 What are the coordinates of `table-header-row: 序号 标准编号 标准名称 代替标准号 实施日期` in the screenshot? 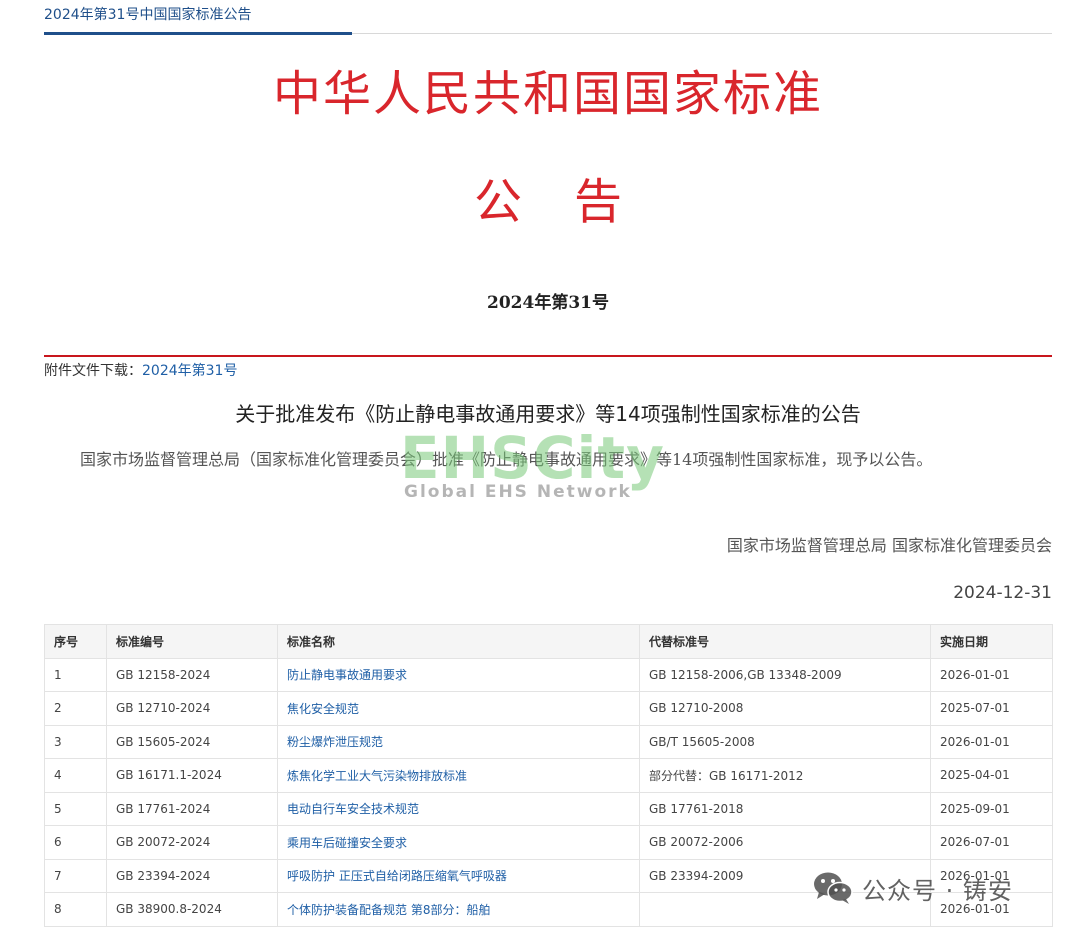 It's located at (548, 641).